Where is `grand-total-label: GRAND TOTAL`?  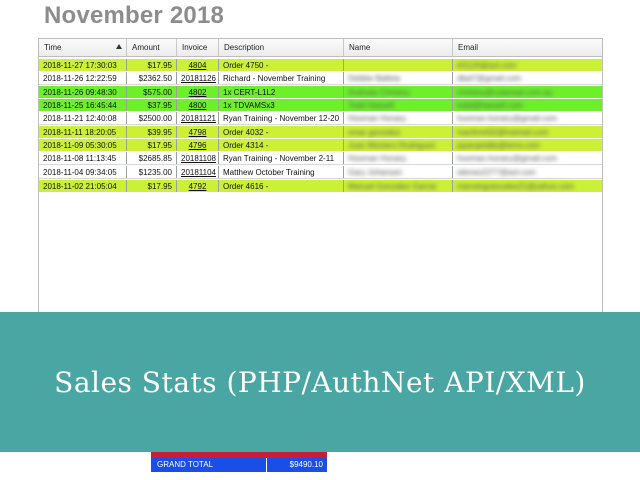 grand-total-label: GRAND TOTAL is located at coordinates (209, 465).